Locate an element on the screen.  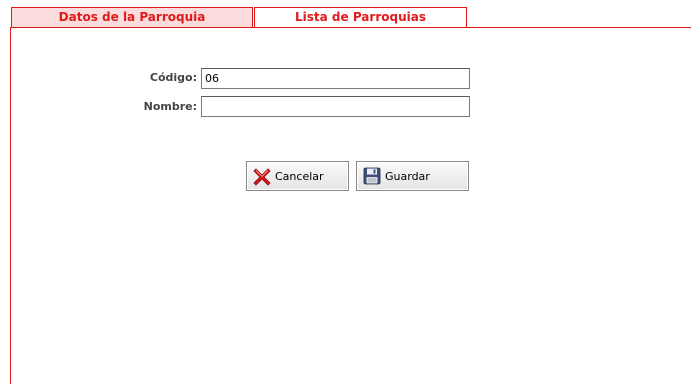
tab-datos-label: Datos de la Parroquia is located at coordinates (132, 17).